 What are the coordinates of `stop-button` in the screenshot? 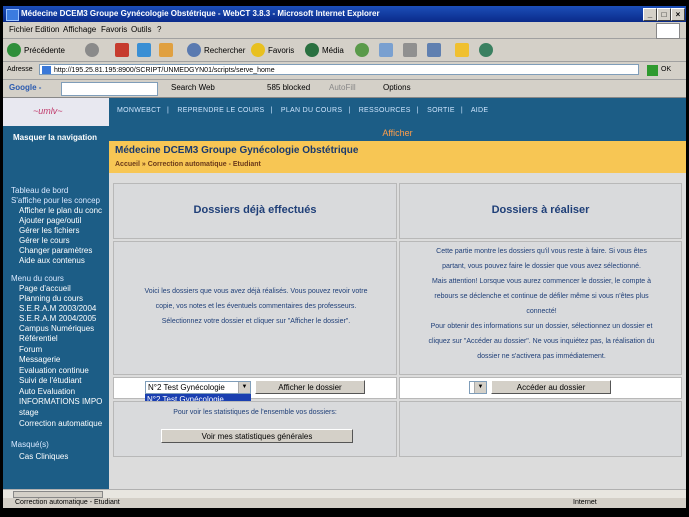 It's located at (123, 50).